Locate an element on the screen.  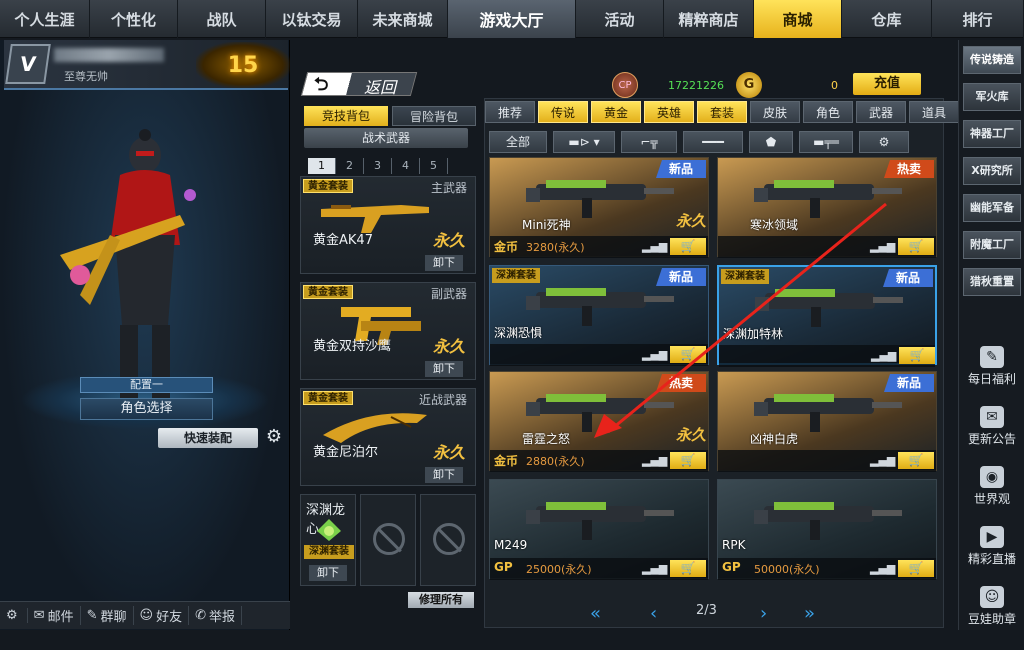
shop-tab: 黄金 is located at coordinates (616, 112).